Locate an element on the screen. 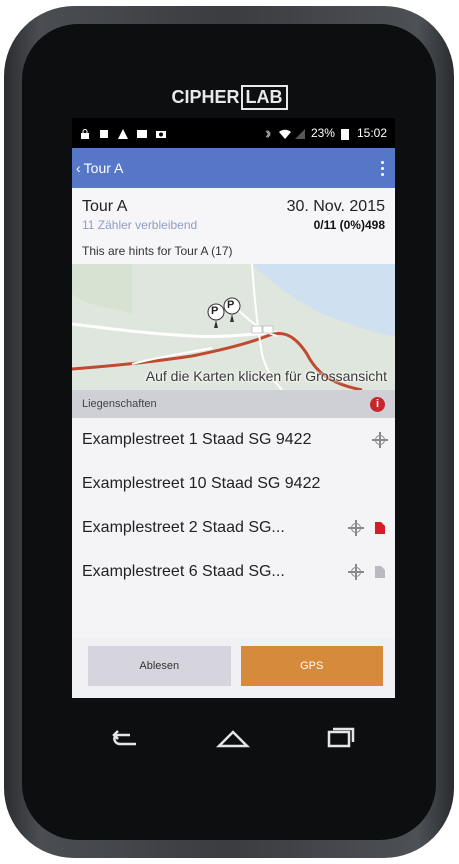 The width and height of the screenshot is (459, 864). battery-percent: 23% is located at coordinates (322, 133).